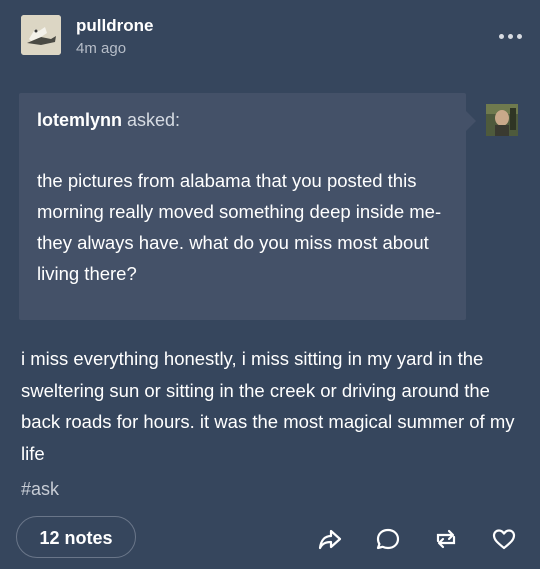 The width and height of the screenshot is (540, 569). I want to click on notes-button: 12 notes, so click(76, 537).